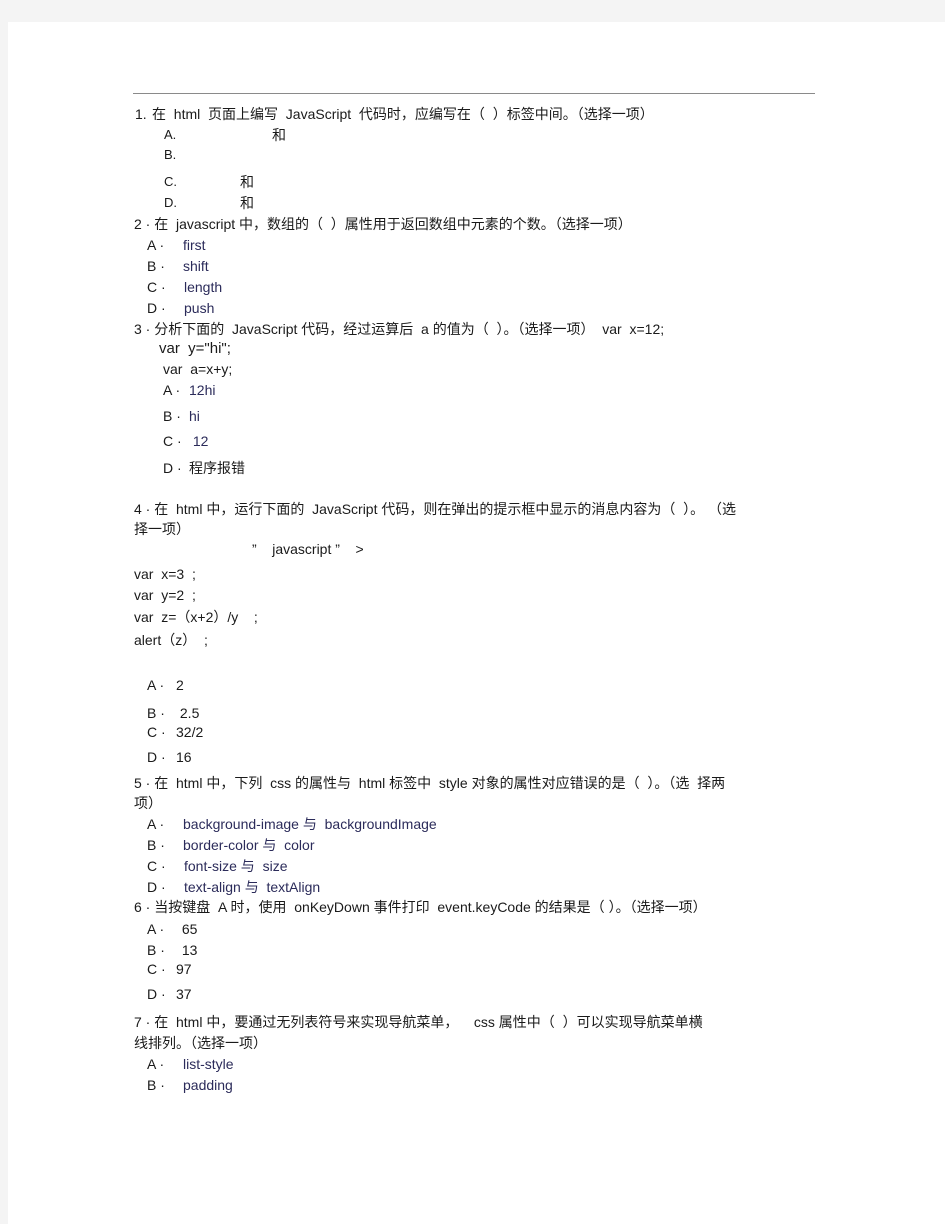 The height and width of the screenshot is (1224, 945). I want to click on q5-option-b-text: border-color 与 color, so click(249, 845).